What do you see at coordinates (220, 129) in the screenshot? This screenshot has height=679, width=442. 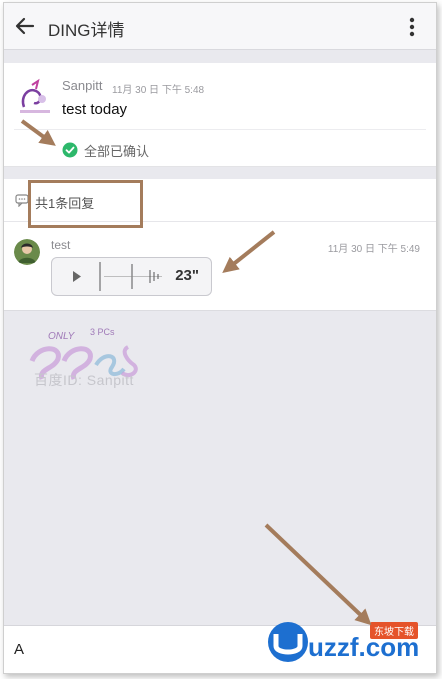 I see `divider` at bounding box center [220, 129].